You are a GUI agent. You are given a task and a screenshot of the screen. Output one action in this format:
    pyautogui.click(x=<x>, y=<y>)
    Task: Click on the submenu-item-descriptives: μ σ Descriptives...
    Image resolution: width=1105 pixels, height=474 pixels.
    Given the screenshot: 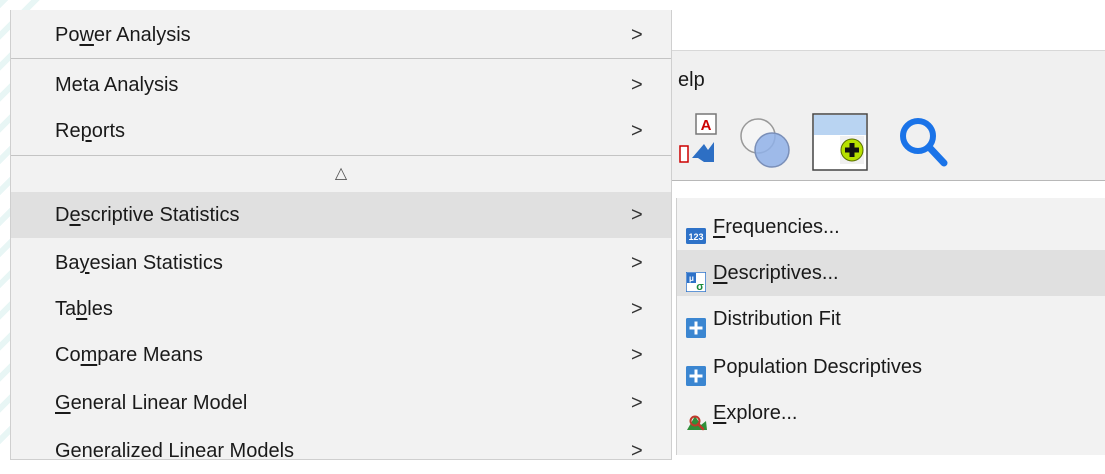 What is the action you would take?
    pyautogui.click(x=891, y=273)
    